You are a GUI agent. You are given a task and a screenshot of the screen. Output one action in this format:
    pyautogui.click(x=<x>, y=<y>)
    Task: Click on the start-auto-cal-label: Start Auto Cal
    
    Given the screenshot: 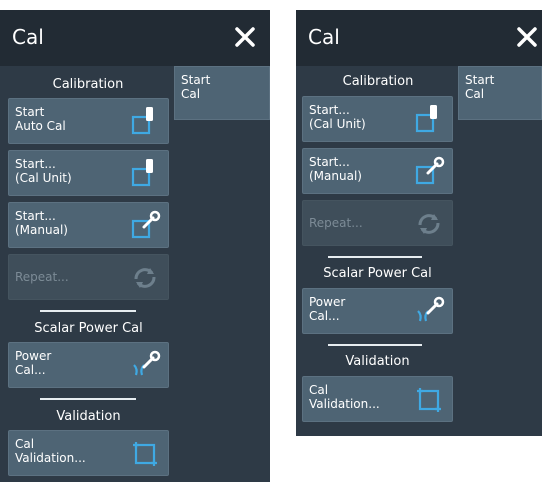 What is the action you would take?
    pyautogui.click(x=40, y=119)
    